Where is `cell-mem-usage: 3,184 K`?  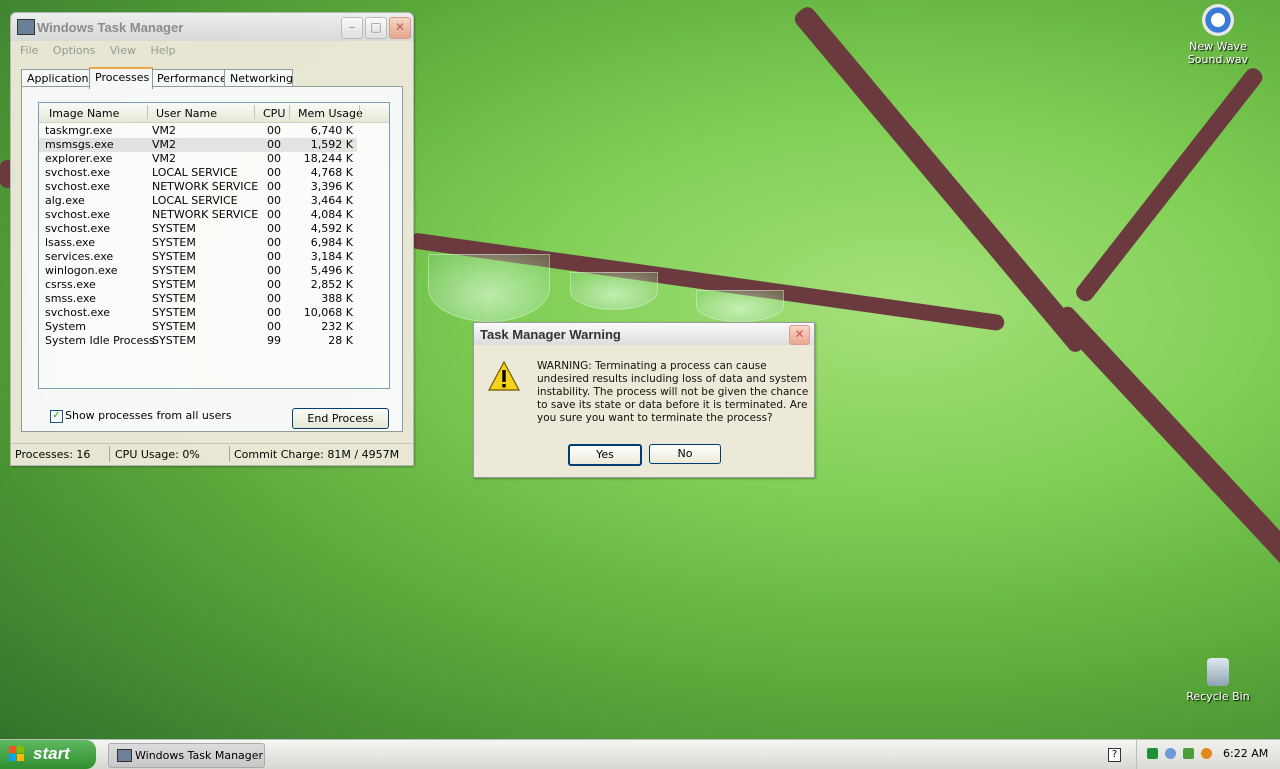
cell-mem-usage: 3,184 K is located at coordinates (331, 256).